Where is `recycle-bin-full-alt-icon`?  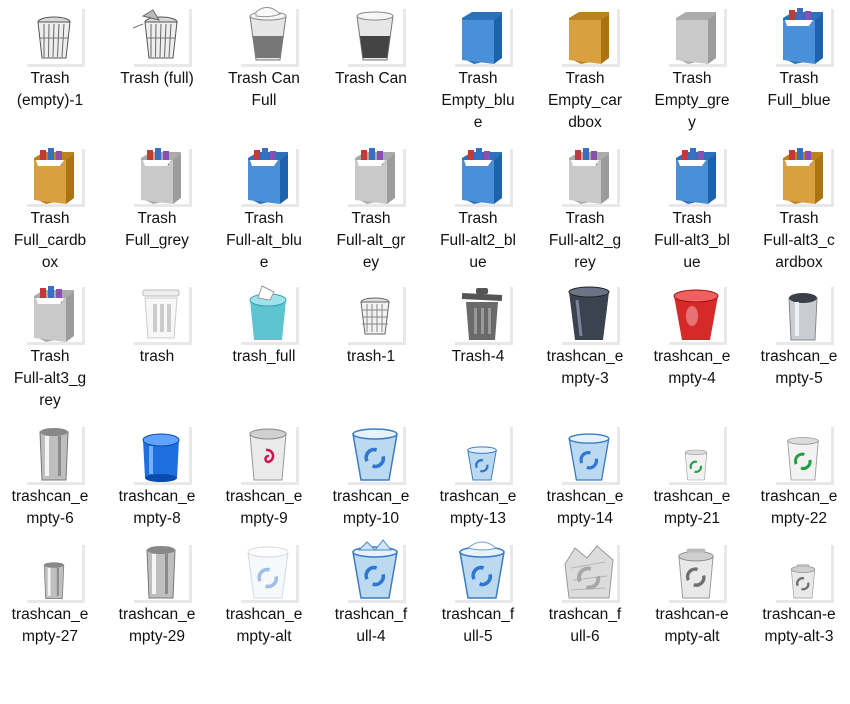
recycle-bin-full-alt-icon is located at coordinates (483, 572).